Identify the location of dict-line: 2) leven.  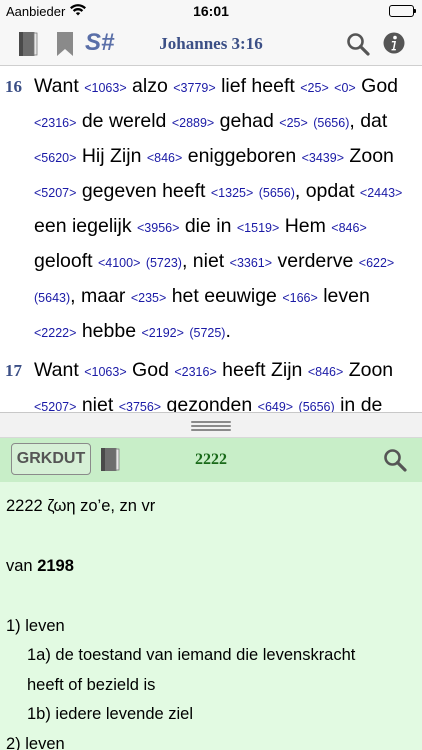
(35, 742).